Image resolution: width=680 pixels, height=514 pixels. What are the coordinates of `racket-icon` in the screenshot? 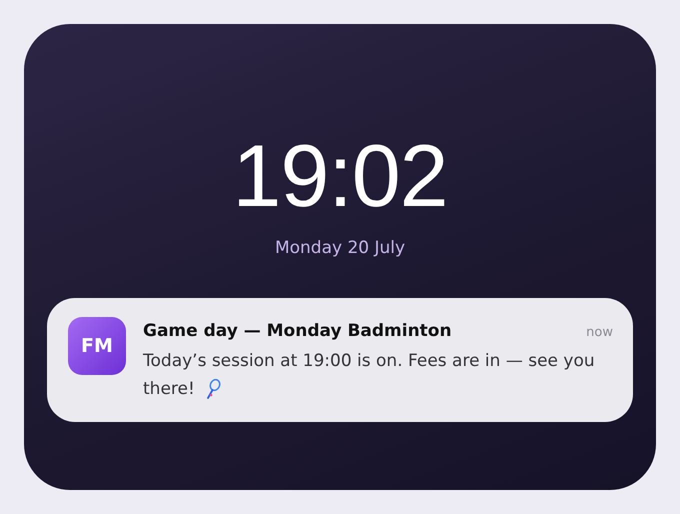 It's located at (212, 389).